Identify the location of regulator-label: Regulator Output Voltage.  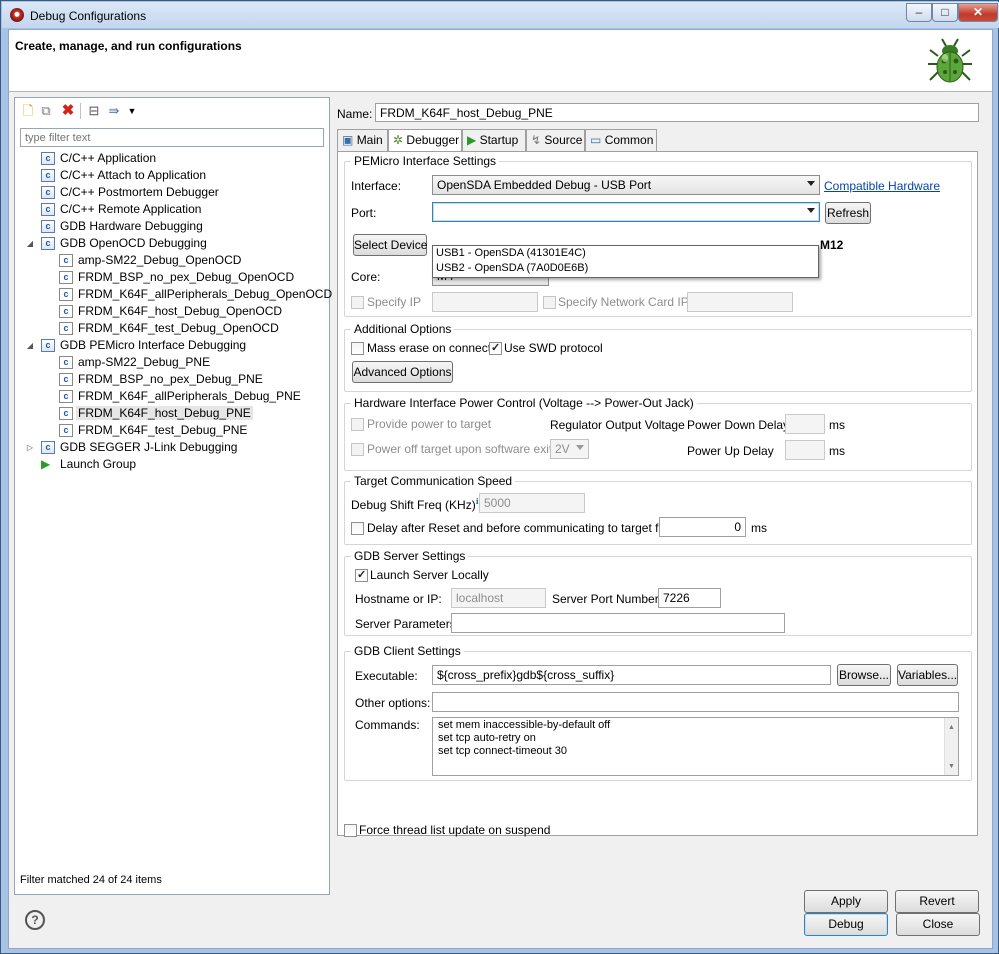
(617, 425).